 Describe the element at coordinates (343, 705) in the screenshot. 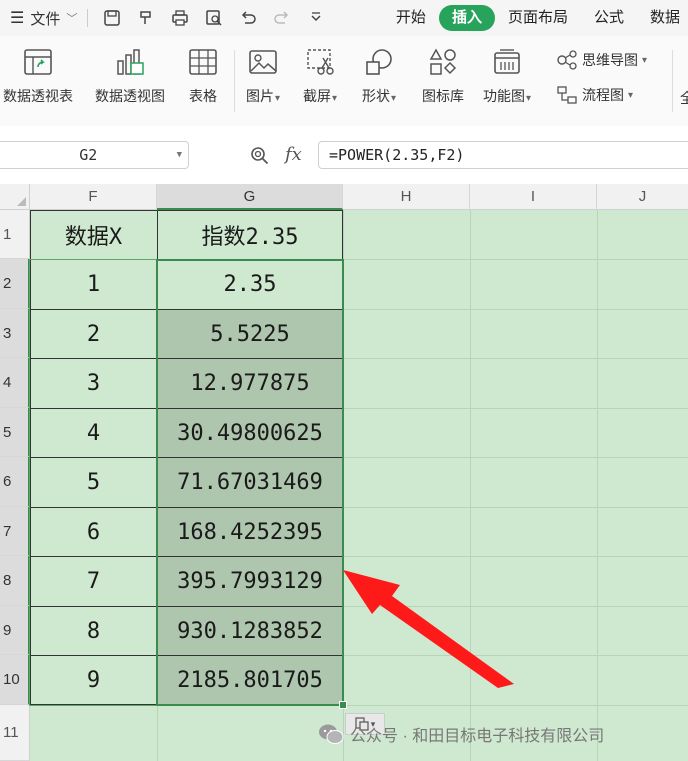

I see `fill-handle` at that location.